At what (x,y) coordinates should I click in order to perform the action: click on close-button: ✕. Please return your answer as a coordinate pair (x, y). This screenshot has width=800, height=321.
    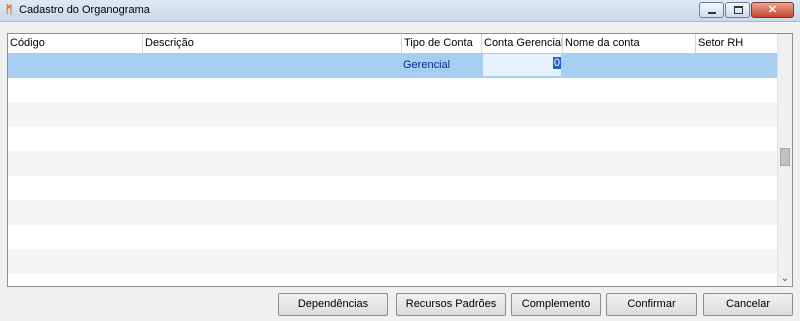
    Looking at the image, I should click on (772, 10).